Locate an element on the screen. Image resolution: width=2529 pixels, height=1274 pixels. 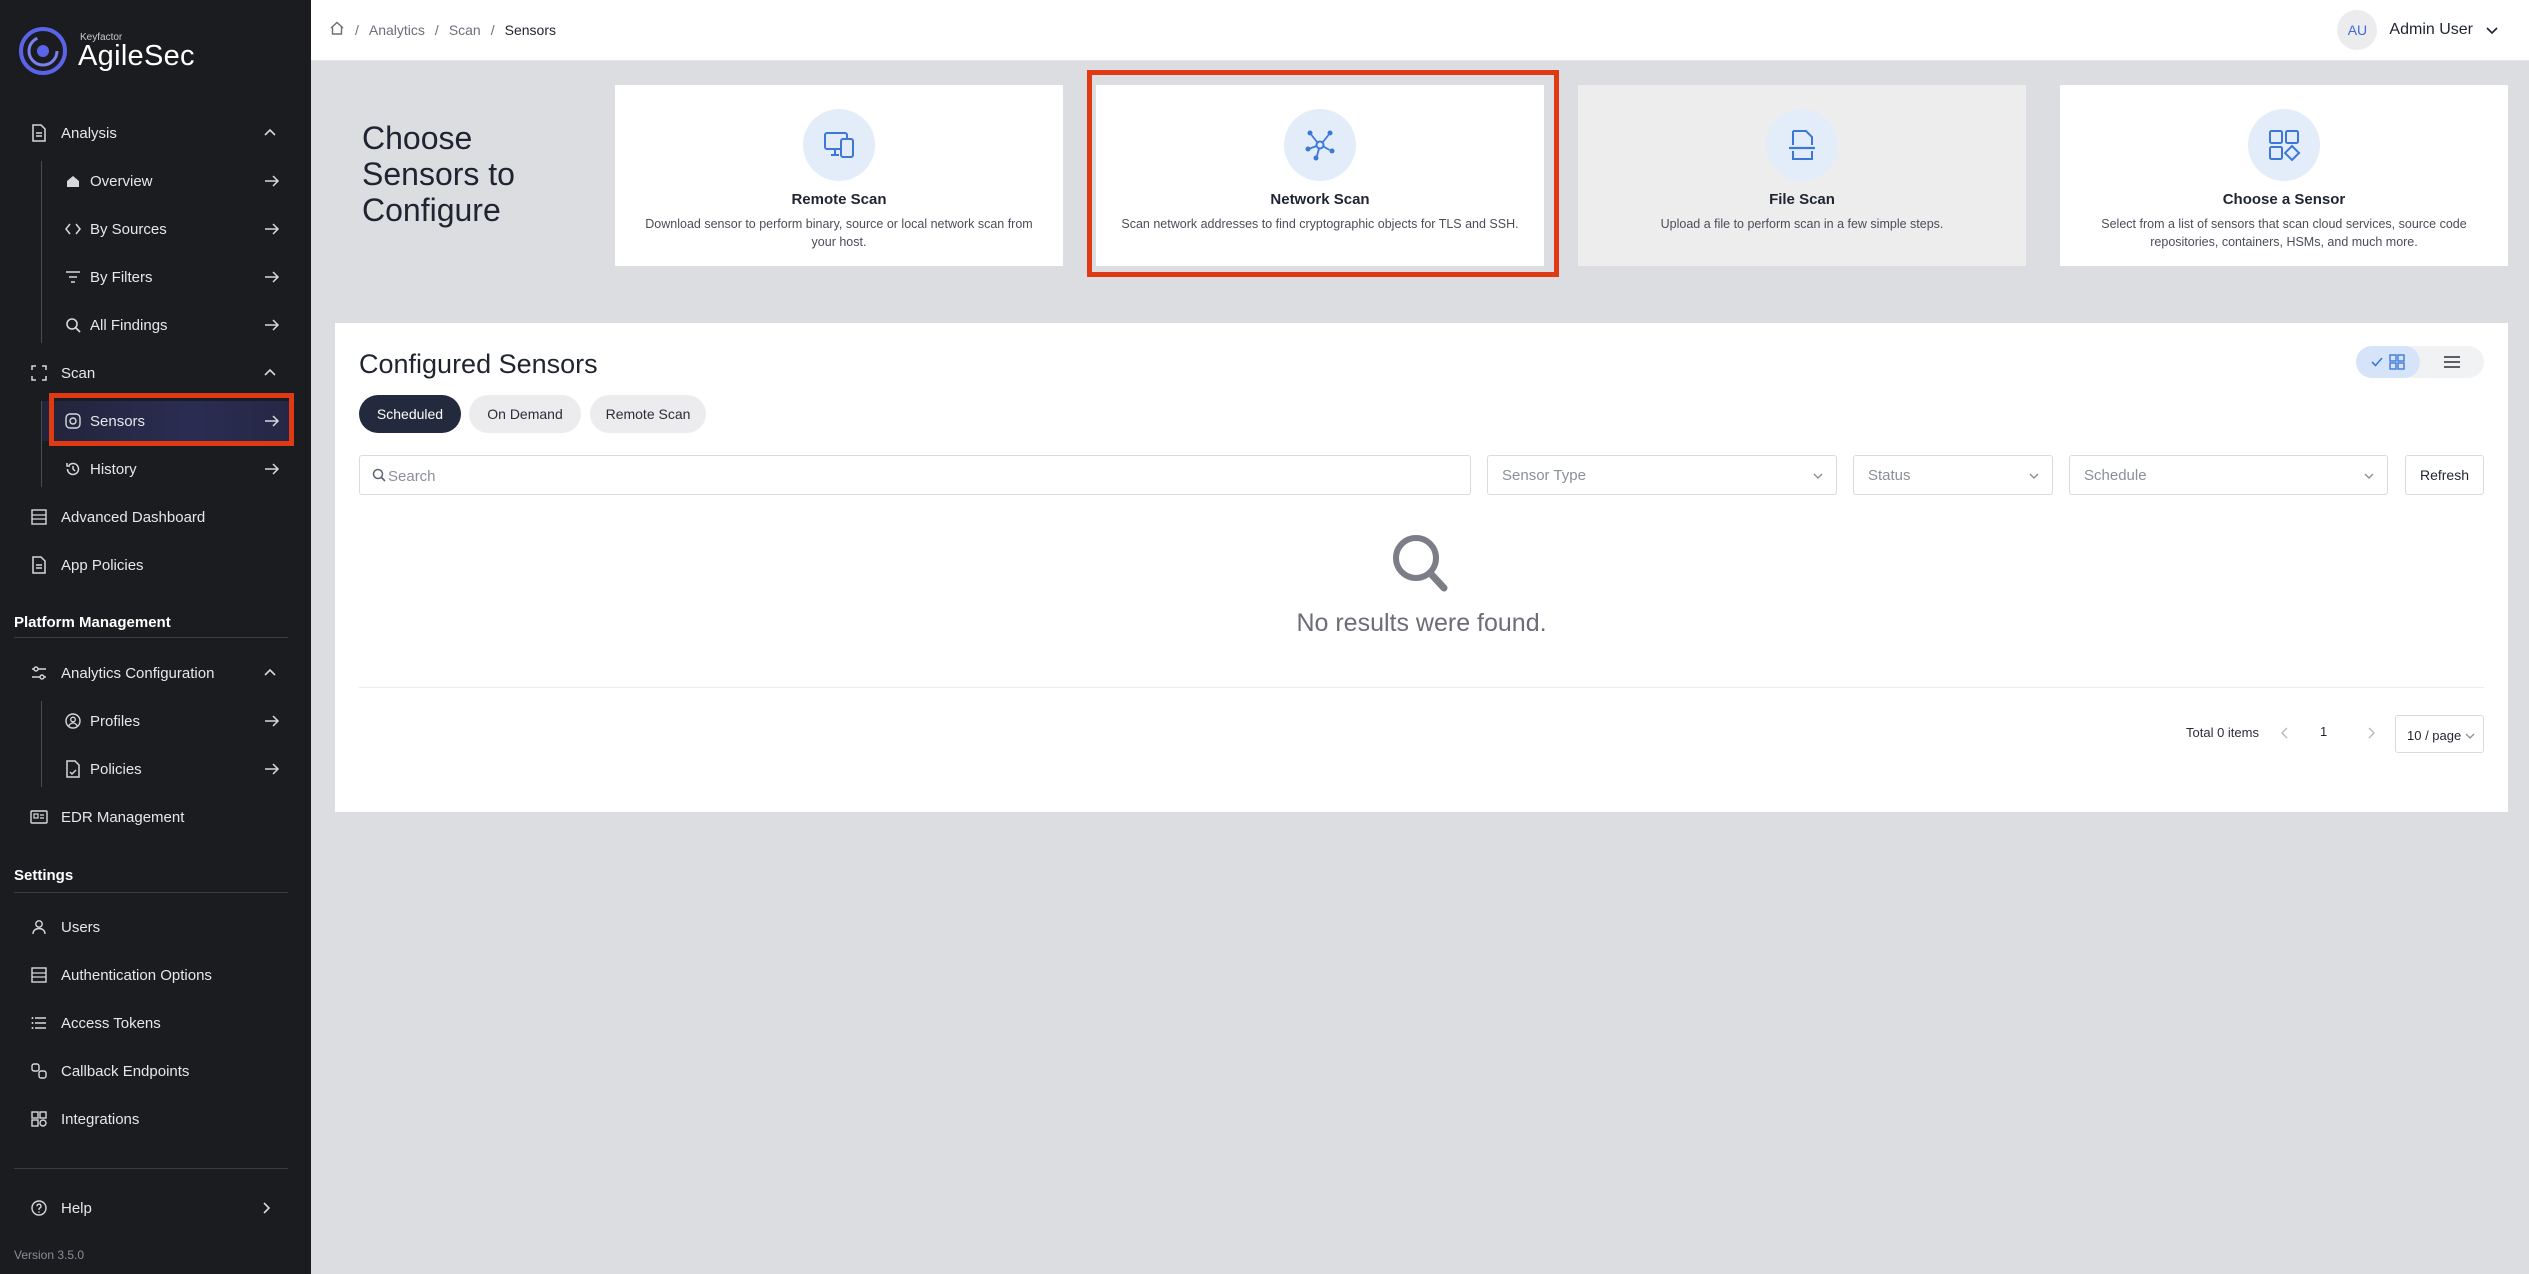
breadcrumb-analytics: Analytics is located at coordinates (397, 30).